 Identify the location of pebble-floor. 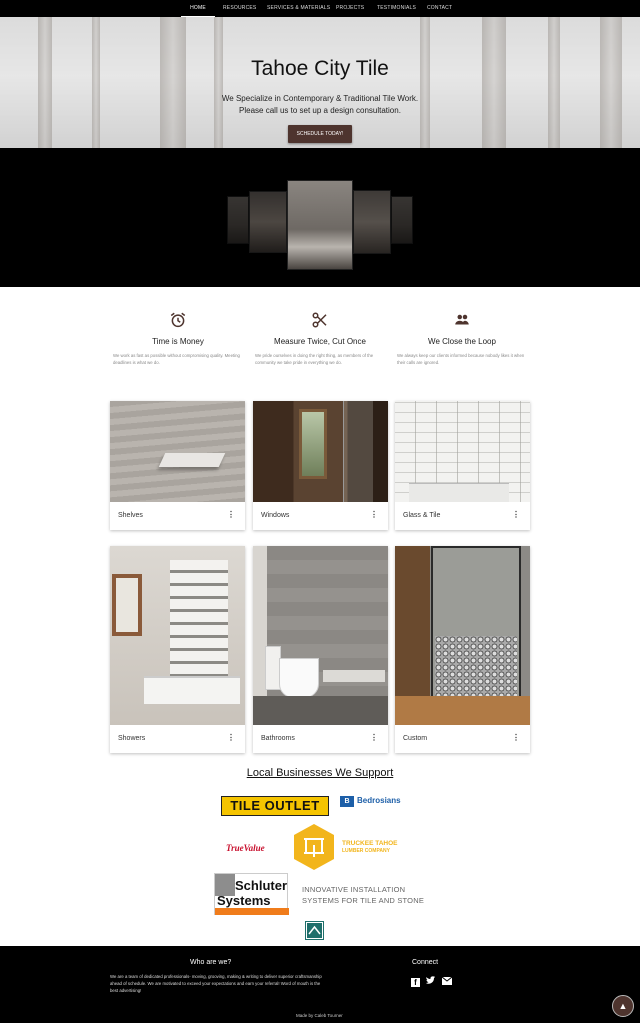
(476, 667).